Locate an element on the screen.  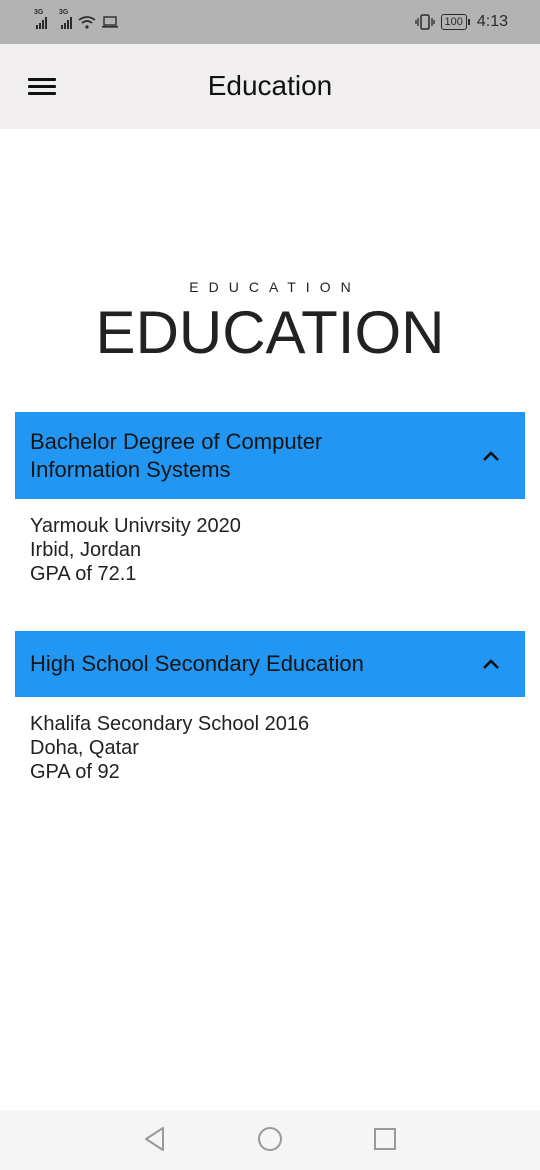
home-icon is located at coordinates (270, 1139).